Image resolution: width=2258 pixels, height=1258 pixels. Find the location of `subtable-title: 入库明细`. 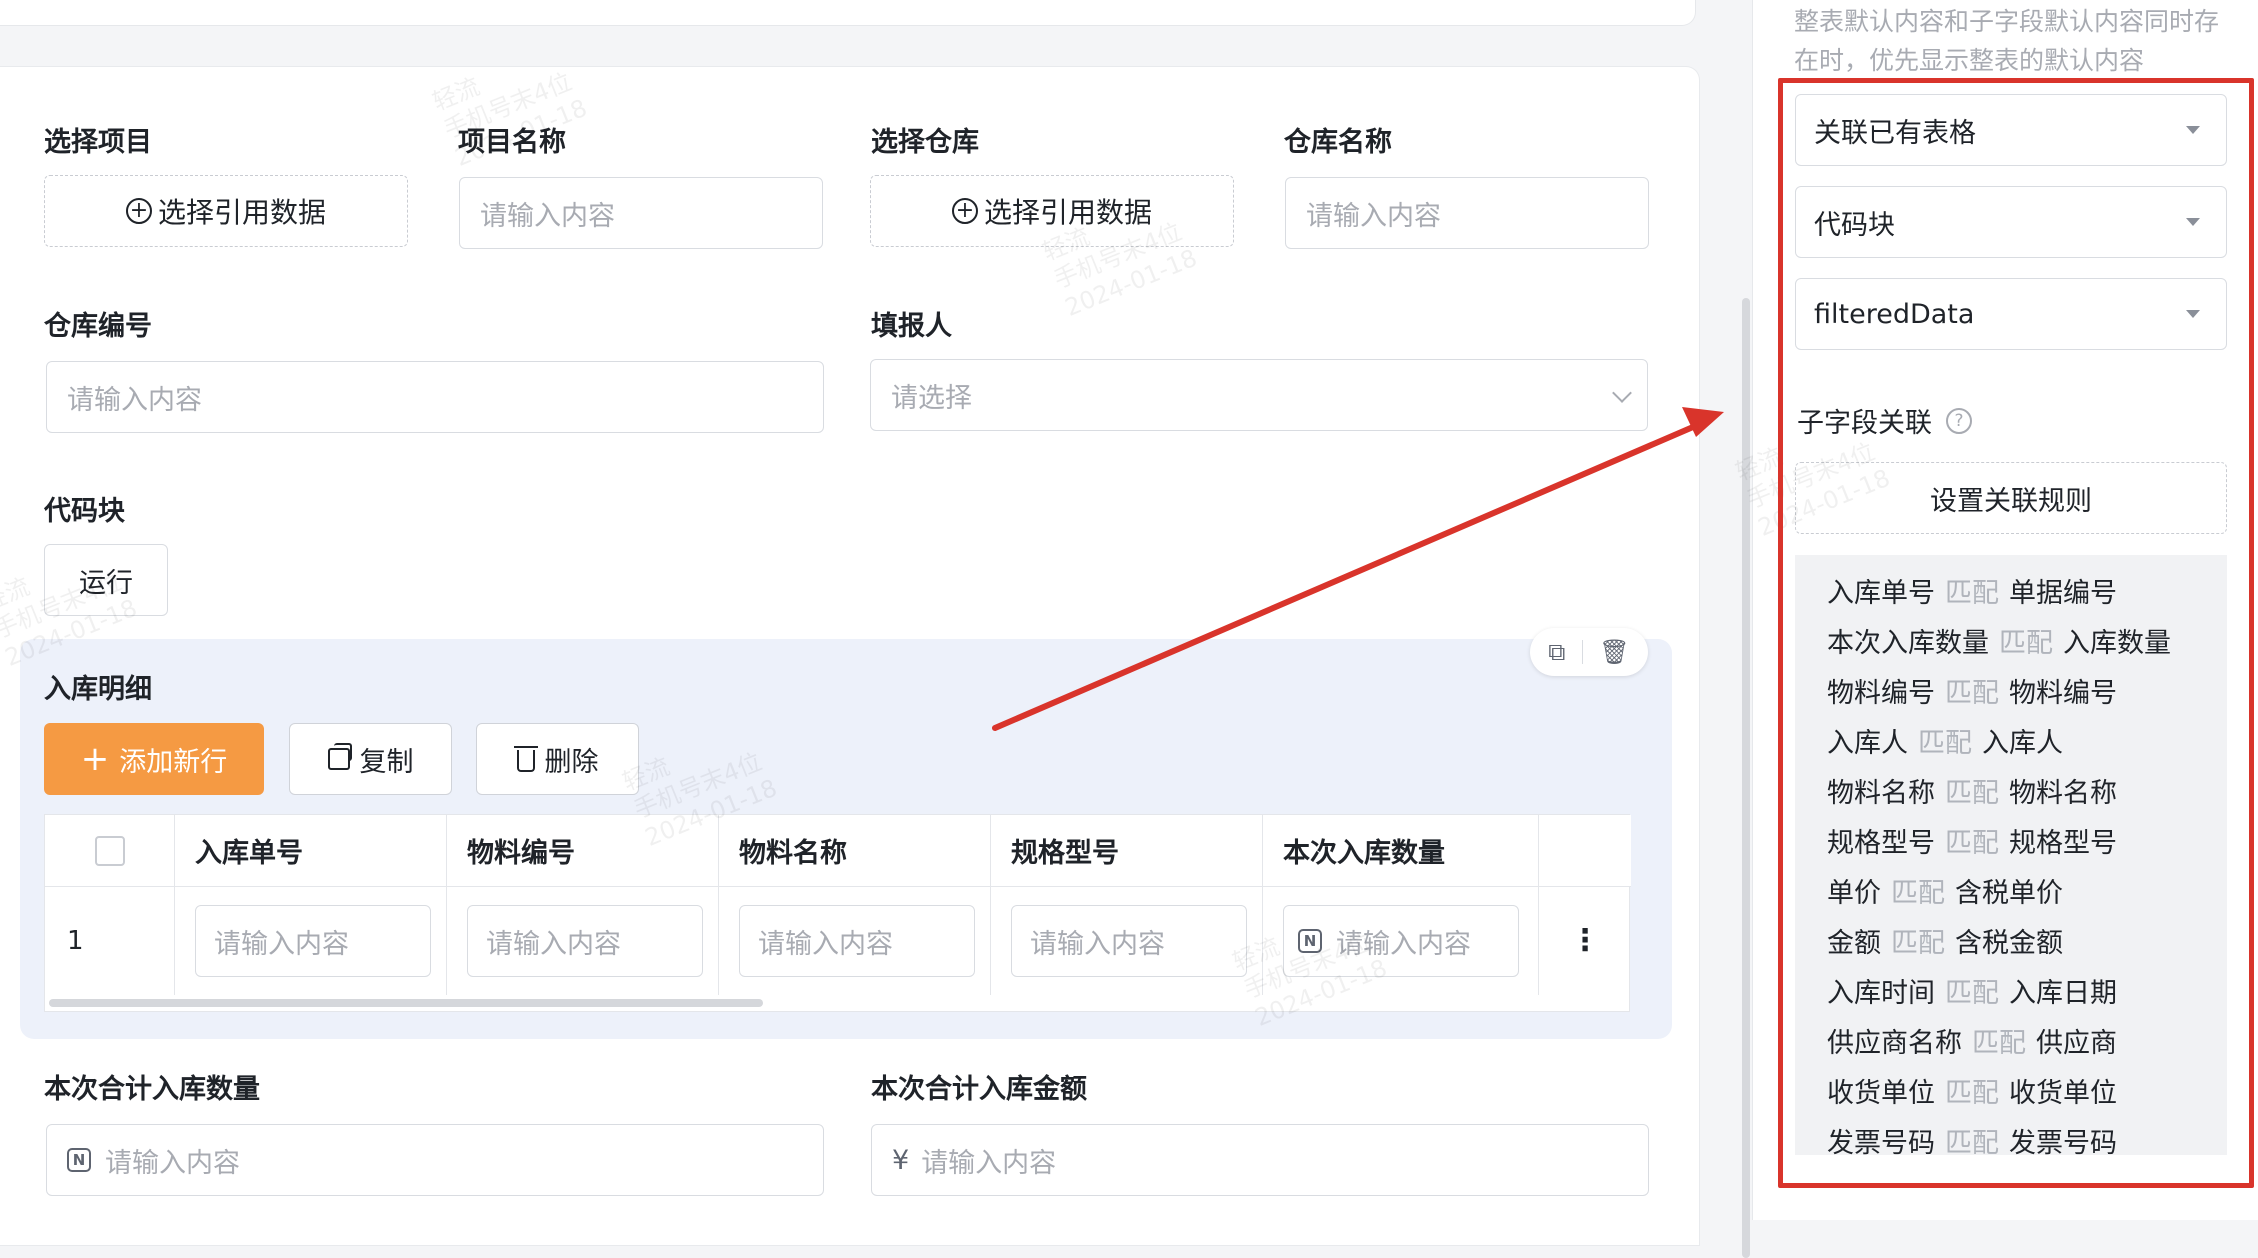

subtable-title: 入库明细 is located at coordinates (98, 689).